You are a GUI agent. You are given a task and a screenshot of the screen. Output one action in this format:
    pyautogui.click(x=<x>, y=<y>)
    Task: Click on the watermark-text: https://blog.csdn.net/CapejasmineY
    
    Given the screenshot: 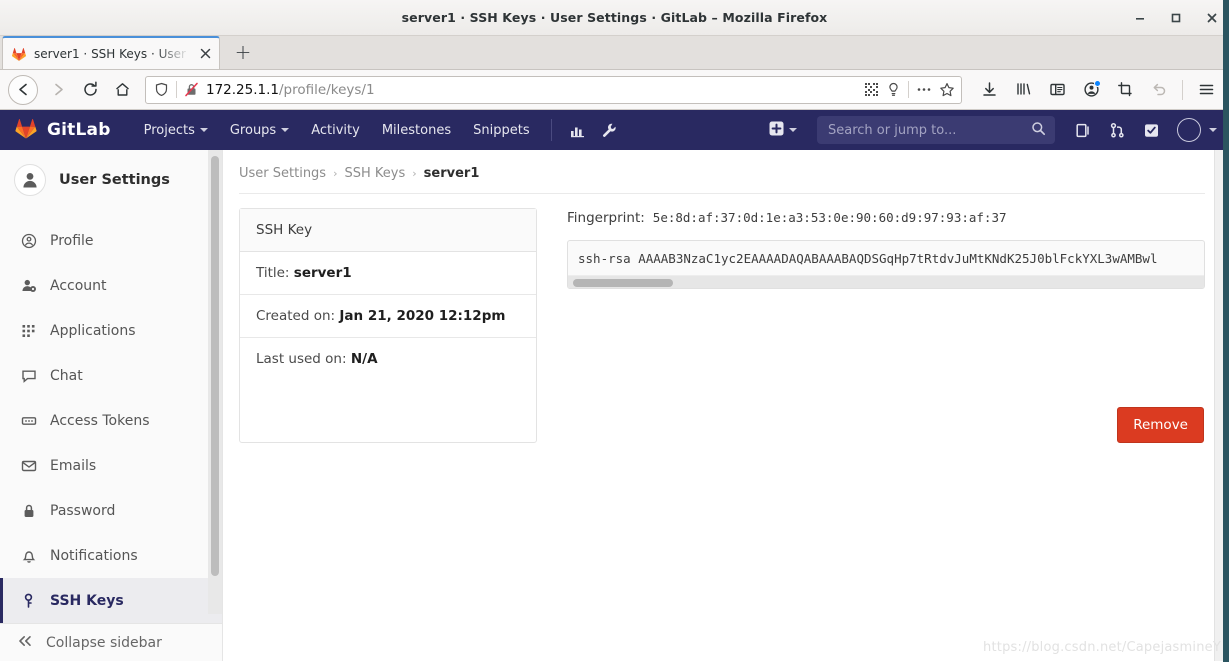 What is the action you would take?
    pyautogui.click(x=1102, y=647)
    